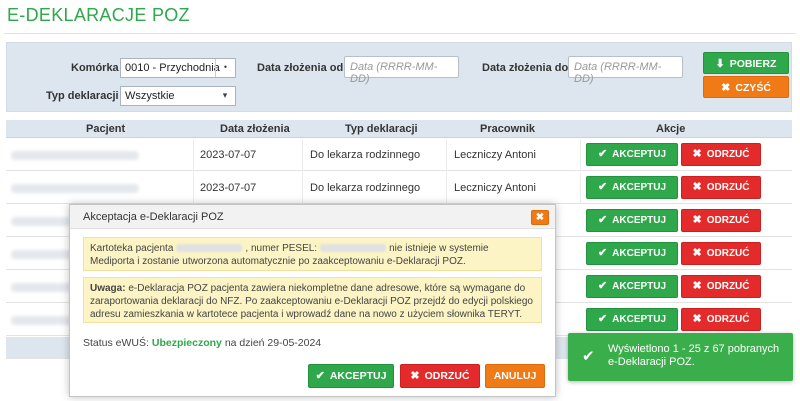 The height and width of the screenshot is (401, 800). Describe the element at coordinates (540, 217) in the screenshot. I see `close-icon: ✖` at that location.